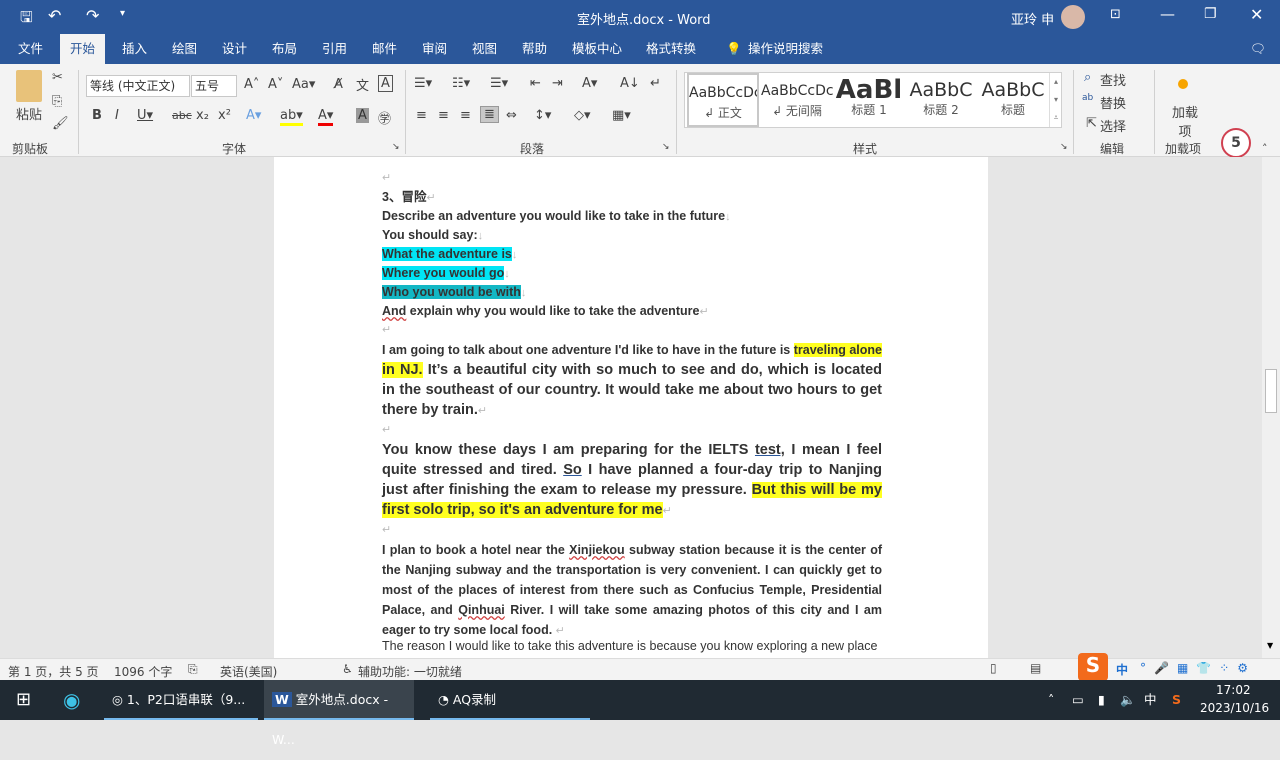  What do you see at coordinates (1256, 14) in the screenshot?
I see `close-icon: ✕` at bounding box center [1256, 14].